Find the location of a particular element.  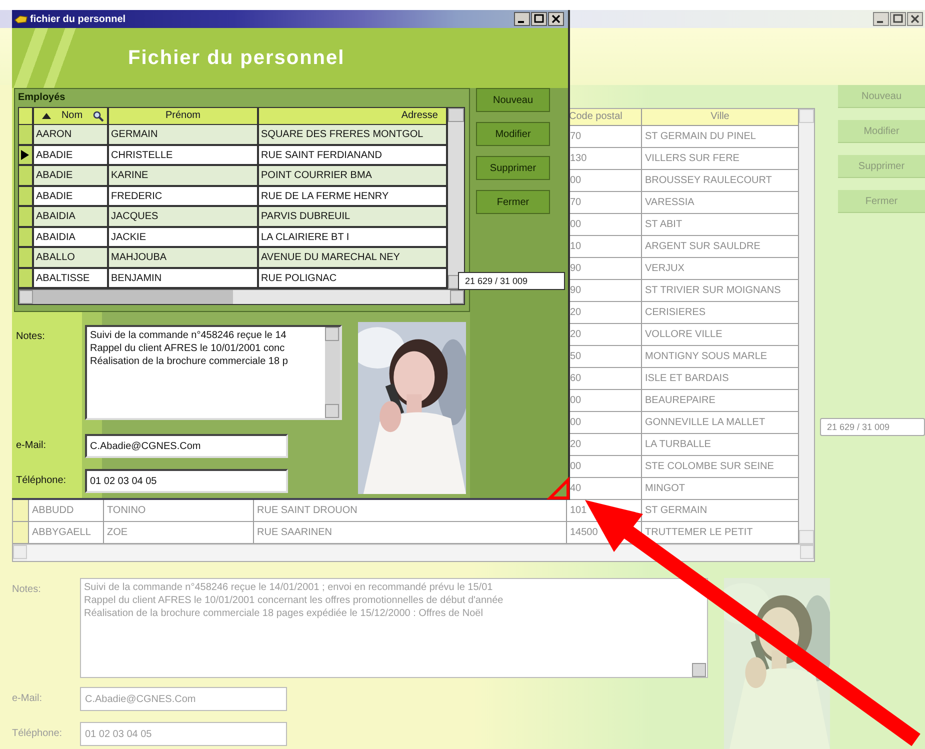

action-button: Nouveau is located at coordinates (513, 100).